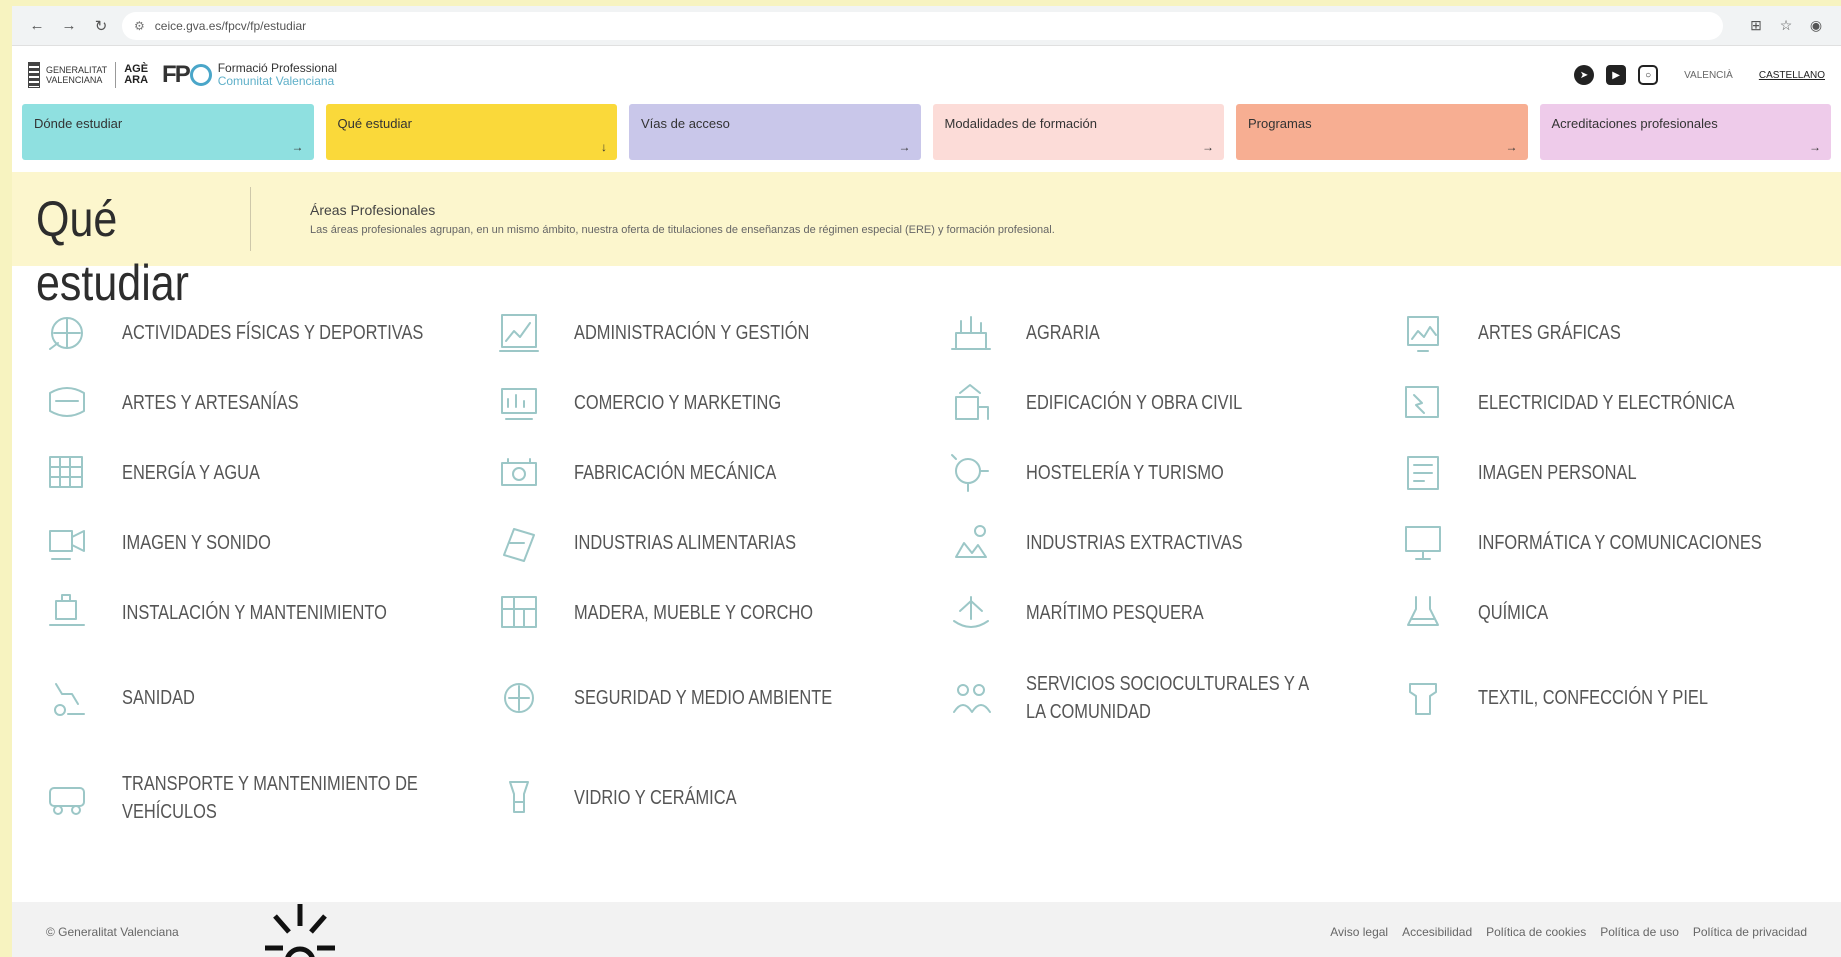  What do you see at coordinates (268, 403) in the screenshot?
I see `area-link: Artes y artesanías` at bounding box center [268, 403].